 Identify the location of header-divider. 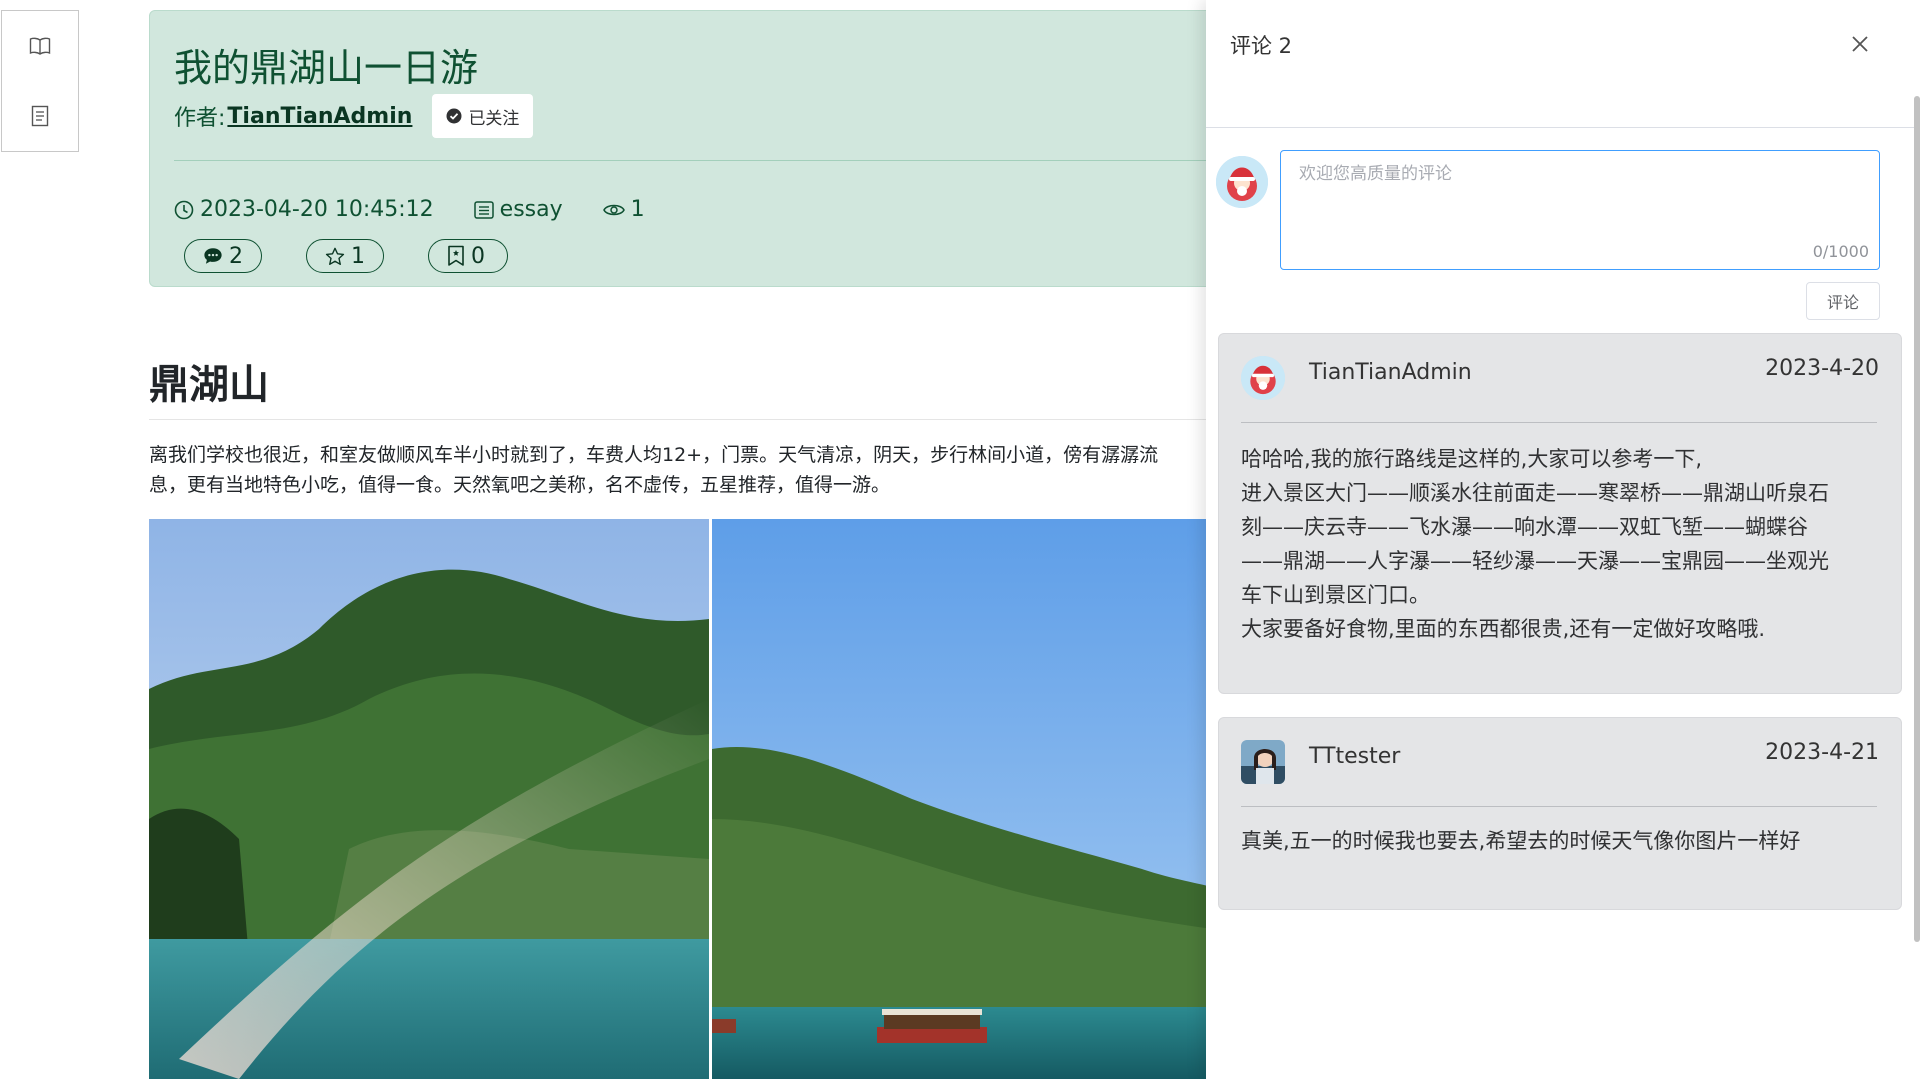
(752, 160).